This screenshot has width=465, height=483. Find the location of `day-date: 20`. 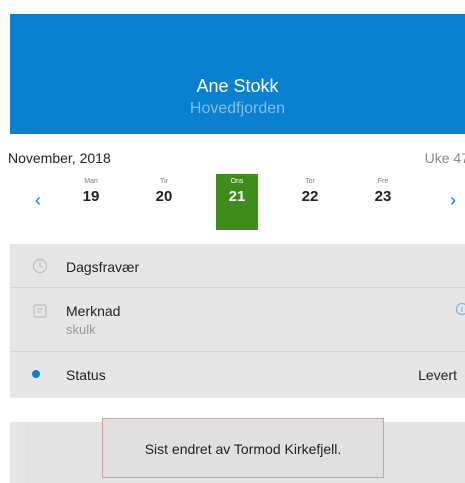

day-date: 20 is located at coordinates (164, 196).